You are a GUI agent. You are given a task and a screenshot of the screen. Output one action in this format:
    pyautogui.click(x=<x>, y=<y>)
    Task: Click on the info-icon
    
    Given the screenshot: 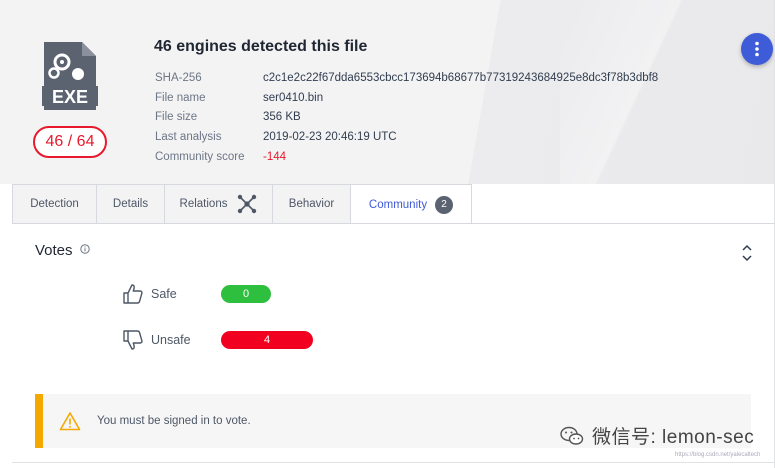 What is the action you would take?
    pyautogui.click(x=85, y=249)
    